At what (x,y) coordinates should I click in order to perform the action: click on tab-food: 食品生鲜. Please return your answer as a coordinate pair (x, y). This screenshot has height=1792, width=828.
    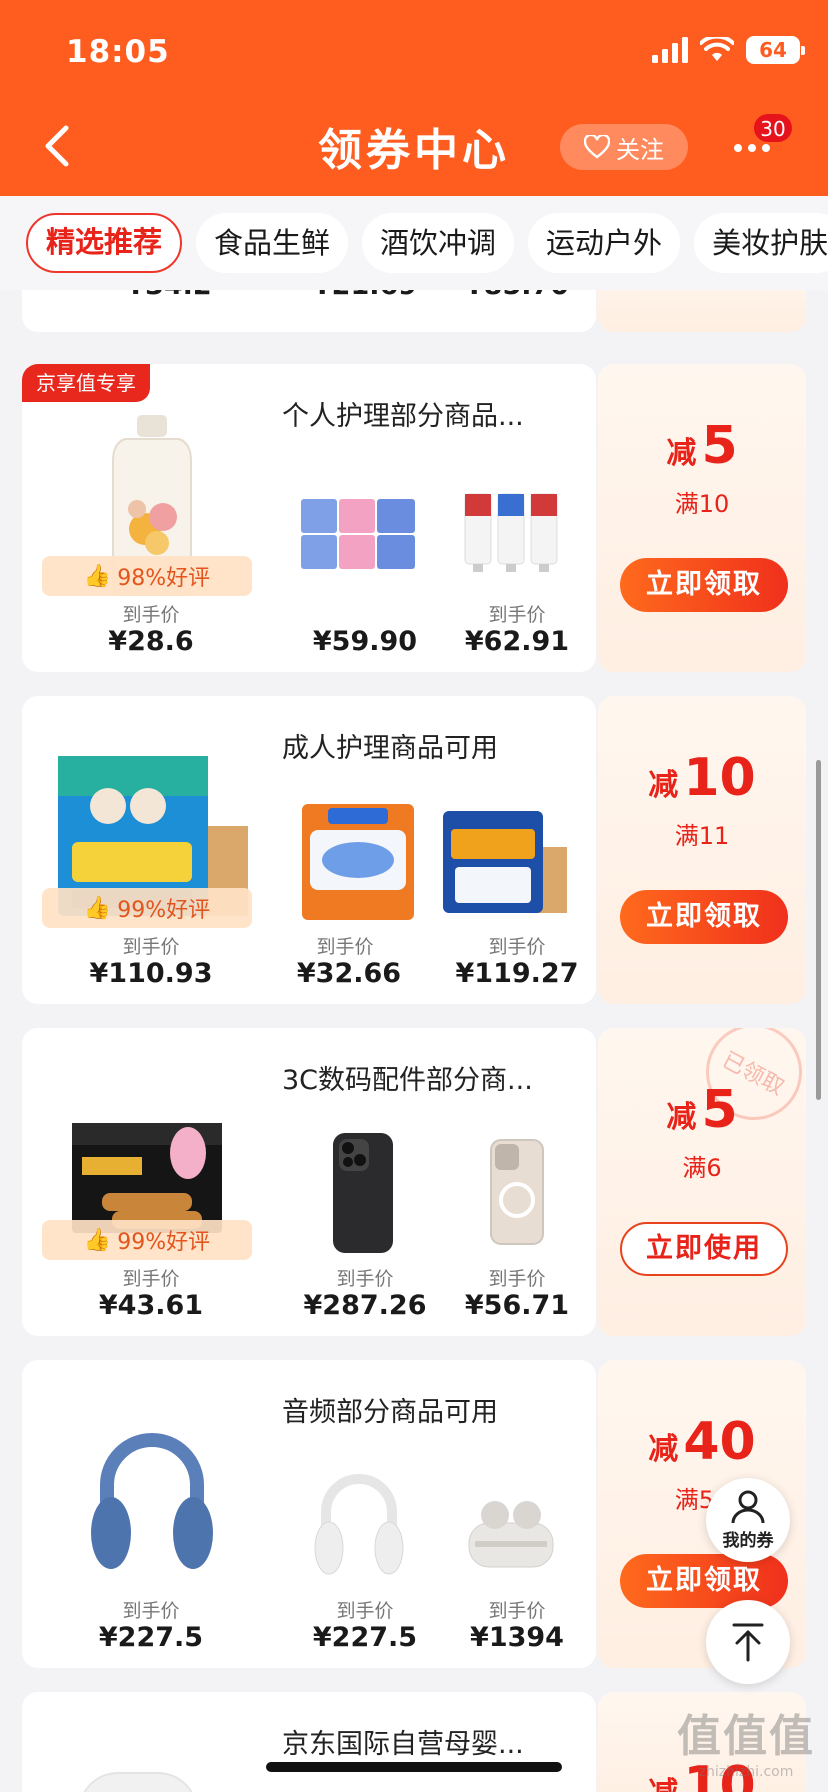
    Looking at the image, I should click on (272, 243).